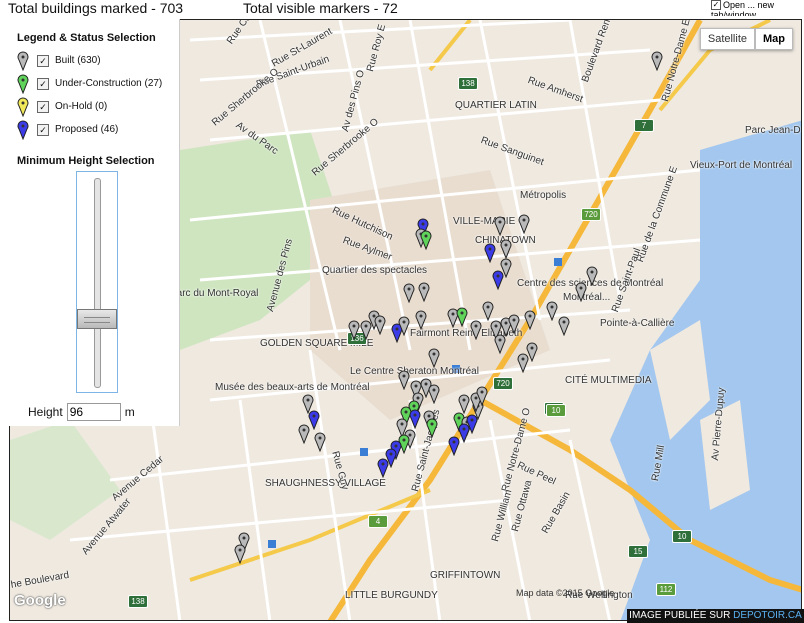 This screenshot has width=804, height=623. I want to click on map-label: LITTLE BURGUNDY, so click(391, 595).